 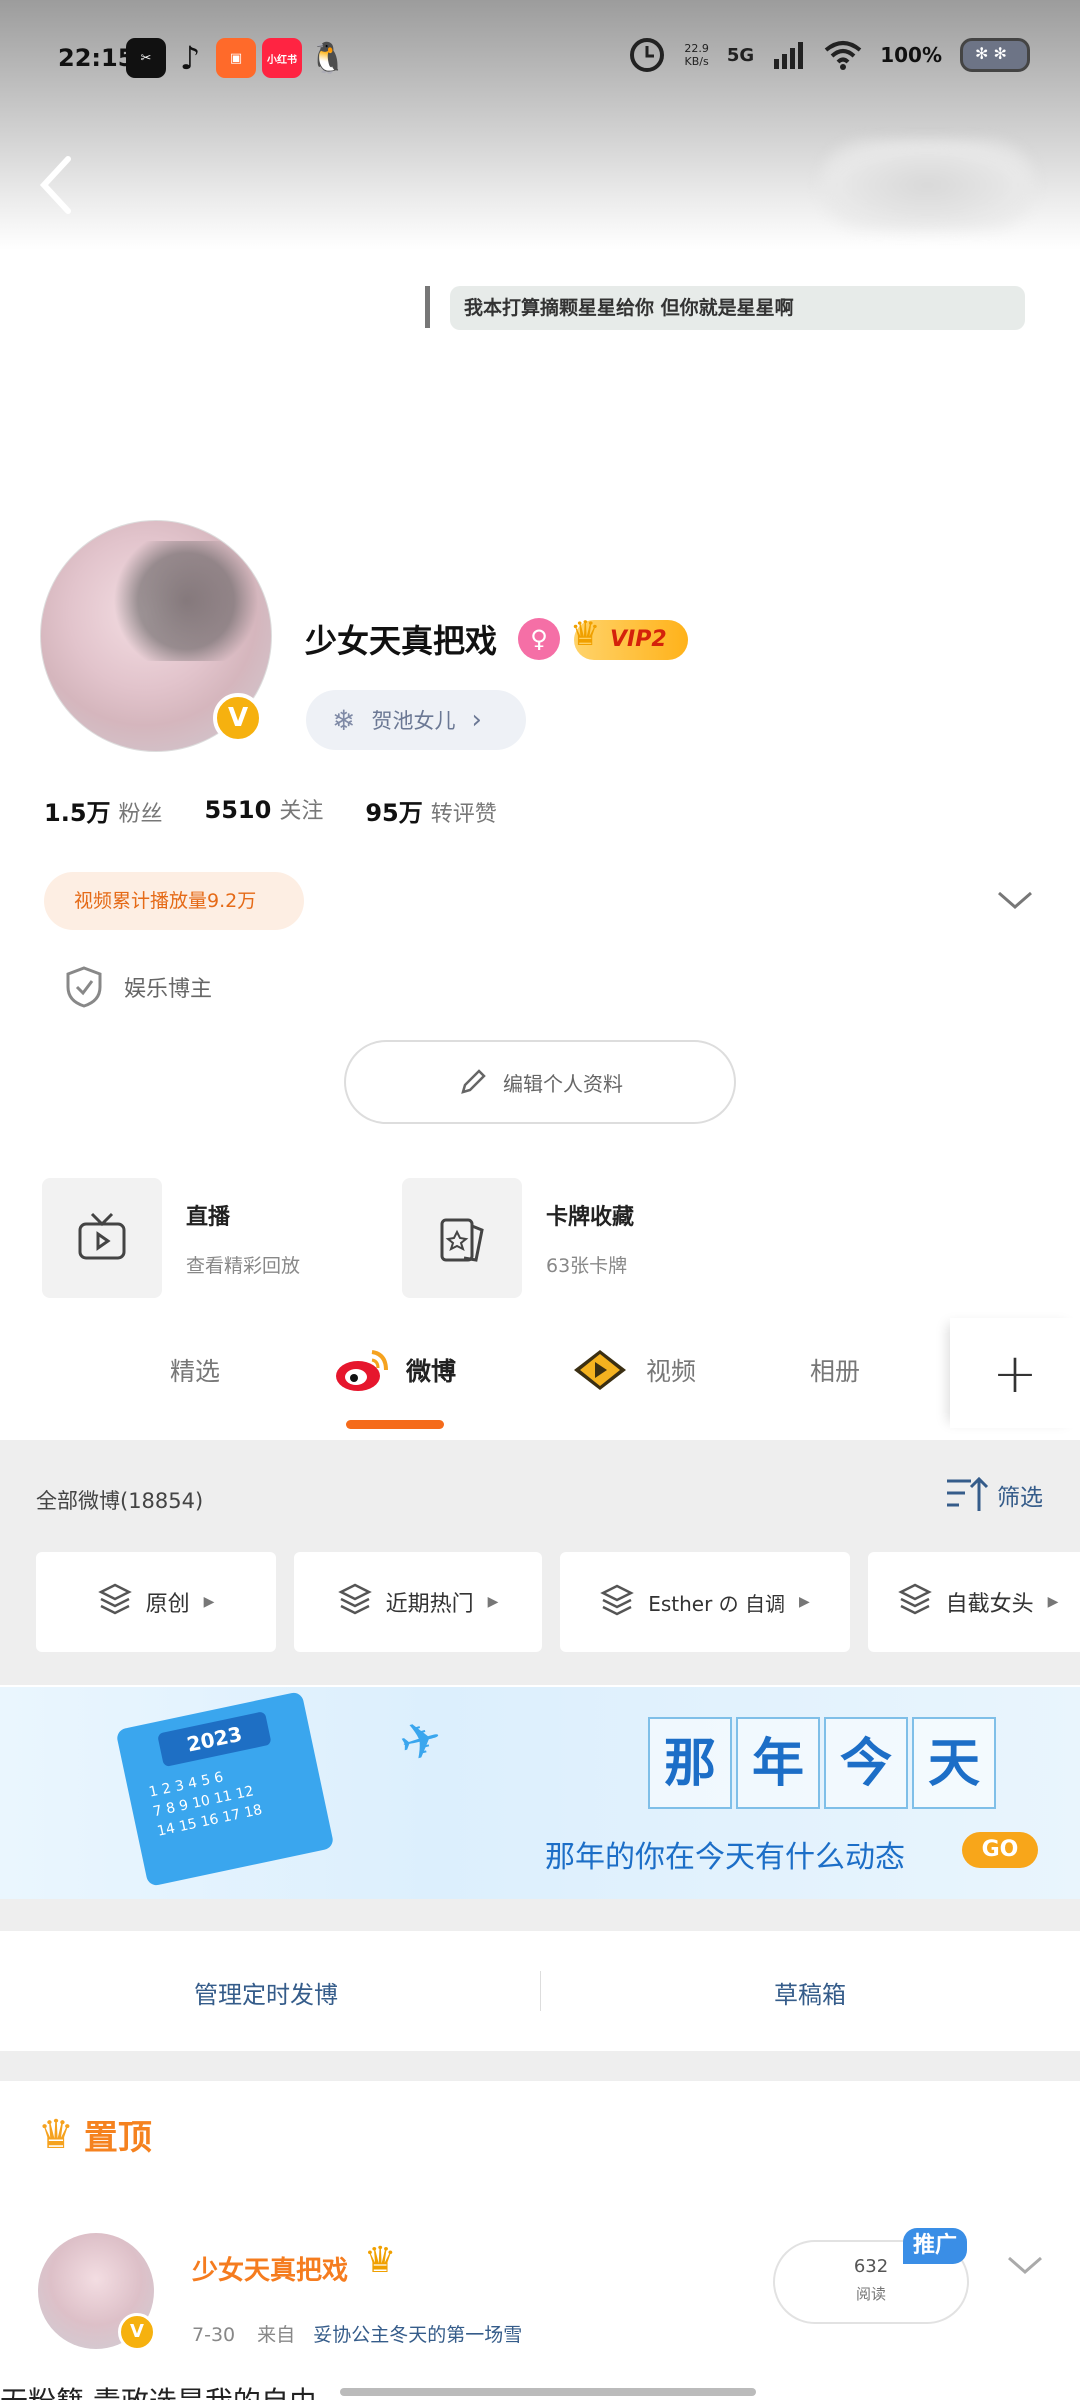 What do you see at coordinates (968, 1493) in the screenshot?
I see `sort-icon` at bounding box center [968, 1493].